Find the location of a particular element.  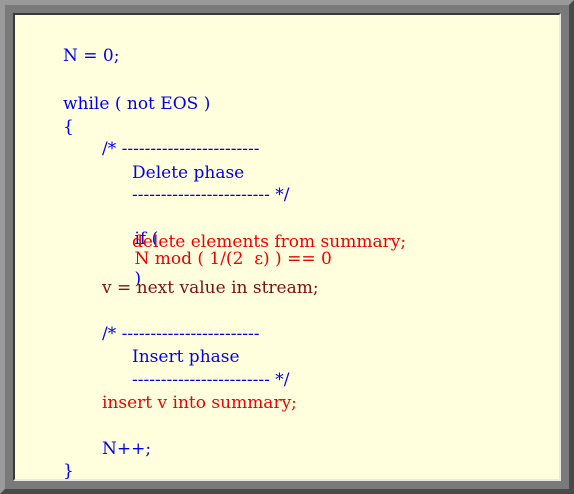

code-line-while: while ( not EOS ) is located at coordinates (137, 104).